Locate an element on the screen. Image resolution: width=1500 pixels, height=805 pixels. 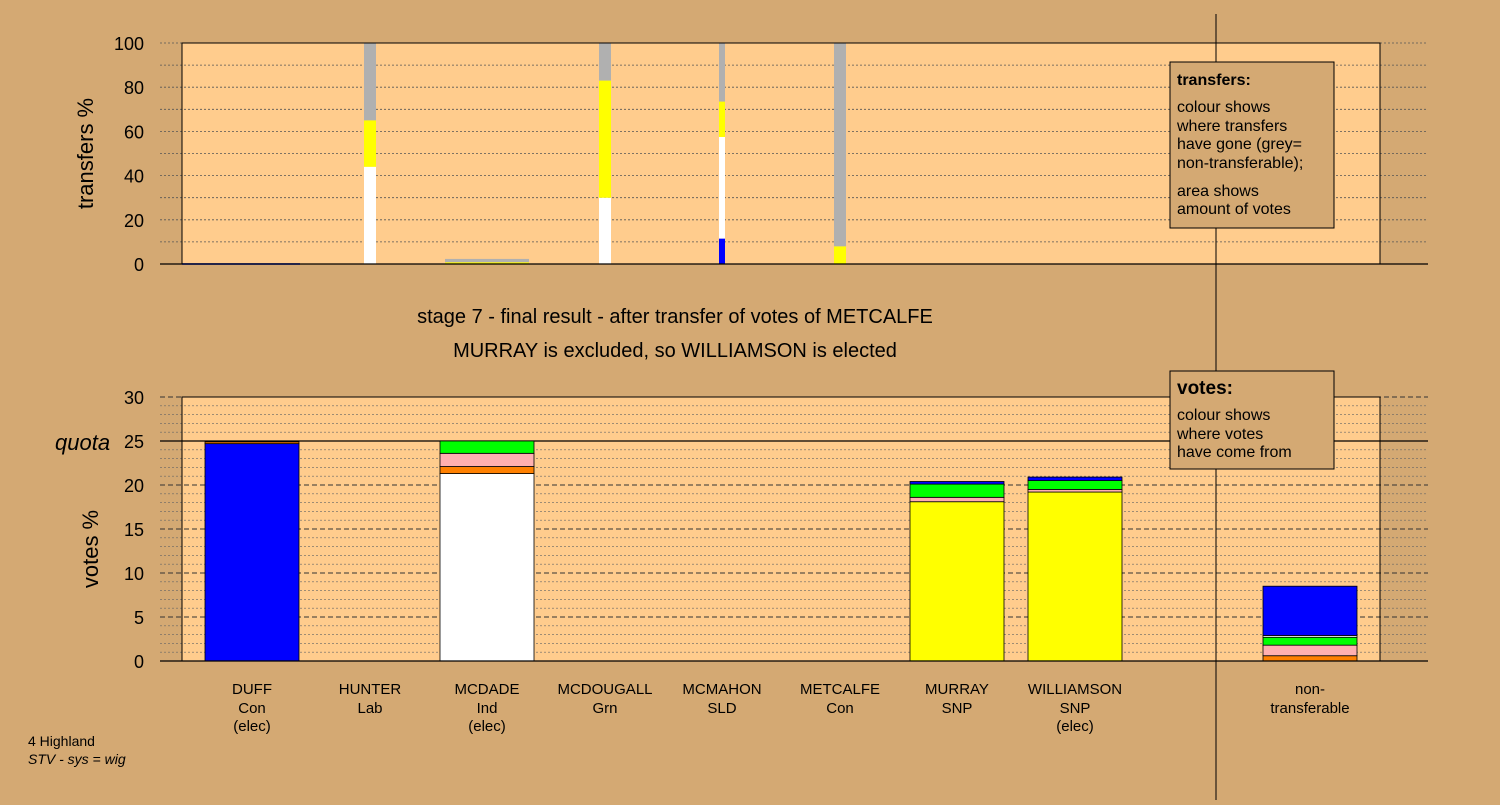
transfers-legend-line: non-transferable); is located at coordinates (1240, 163).